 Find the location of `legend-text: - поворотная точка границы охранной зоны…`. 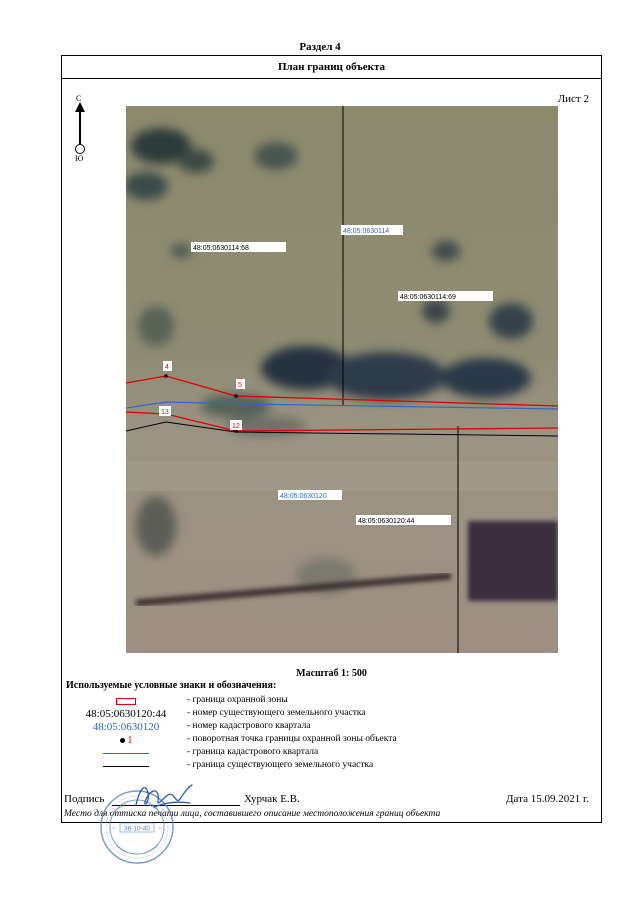

legend-text: - поворотная точка границы охранной зоны… is located at coordinates (292, 739).